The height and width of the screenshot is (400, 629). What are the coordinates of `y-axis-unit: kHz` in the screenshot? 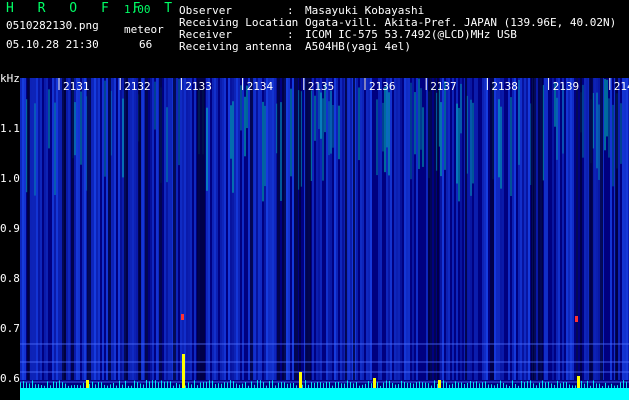 It's located at (10, 78).